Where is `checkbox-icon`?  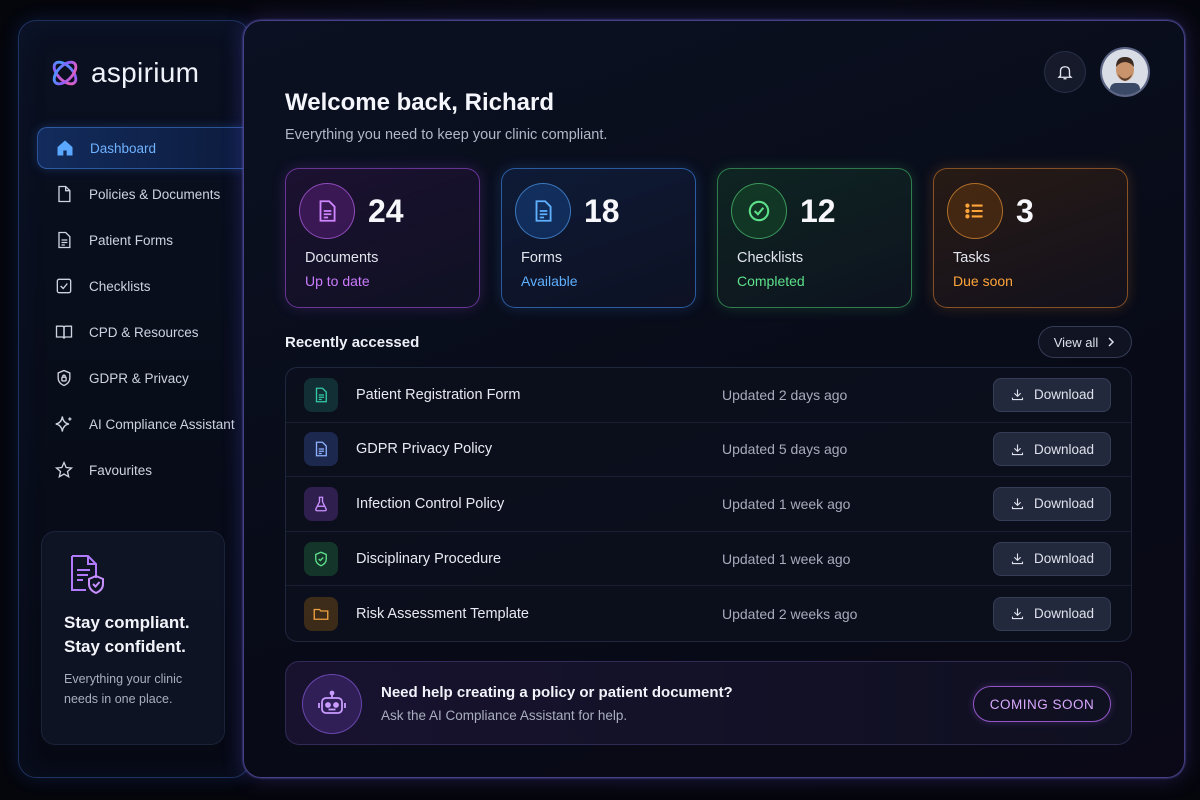
checkbox-icon is located at coordinates (64, 286).